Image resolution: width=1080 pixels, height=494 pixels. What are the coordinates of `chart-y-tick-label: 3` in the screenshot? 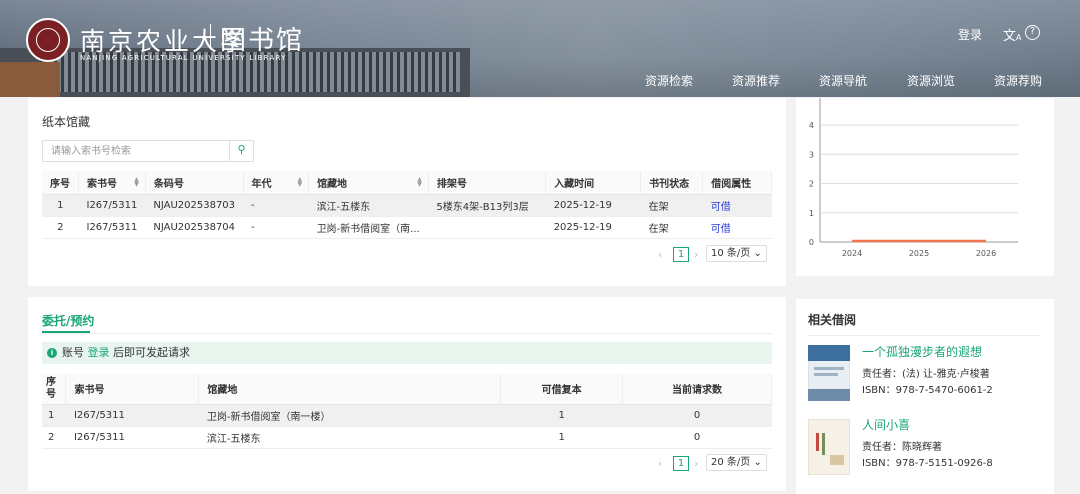 It's located at (811, 154).